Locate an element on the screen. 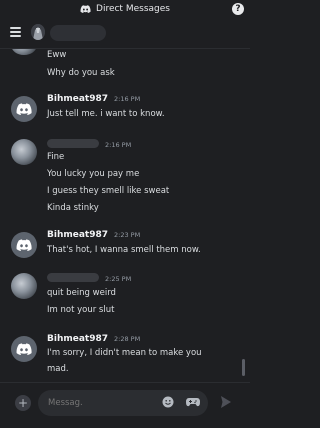 This screenshot has height=428, width=320. message-line: I guess they smell like sweat is located at coordinates (108, 191).